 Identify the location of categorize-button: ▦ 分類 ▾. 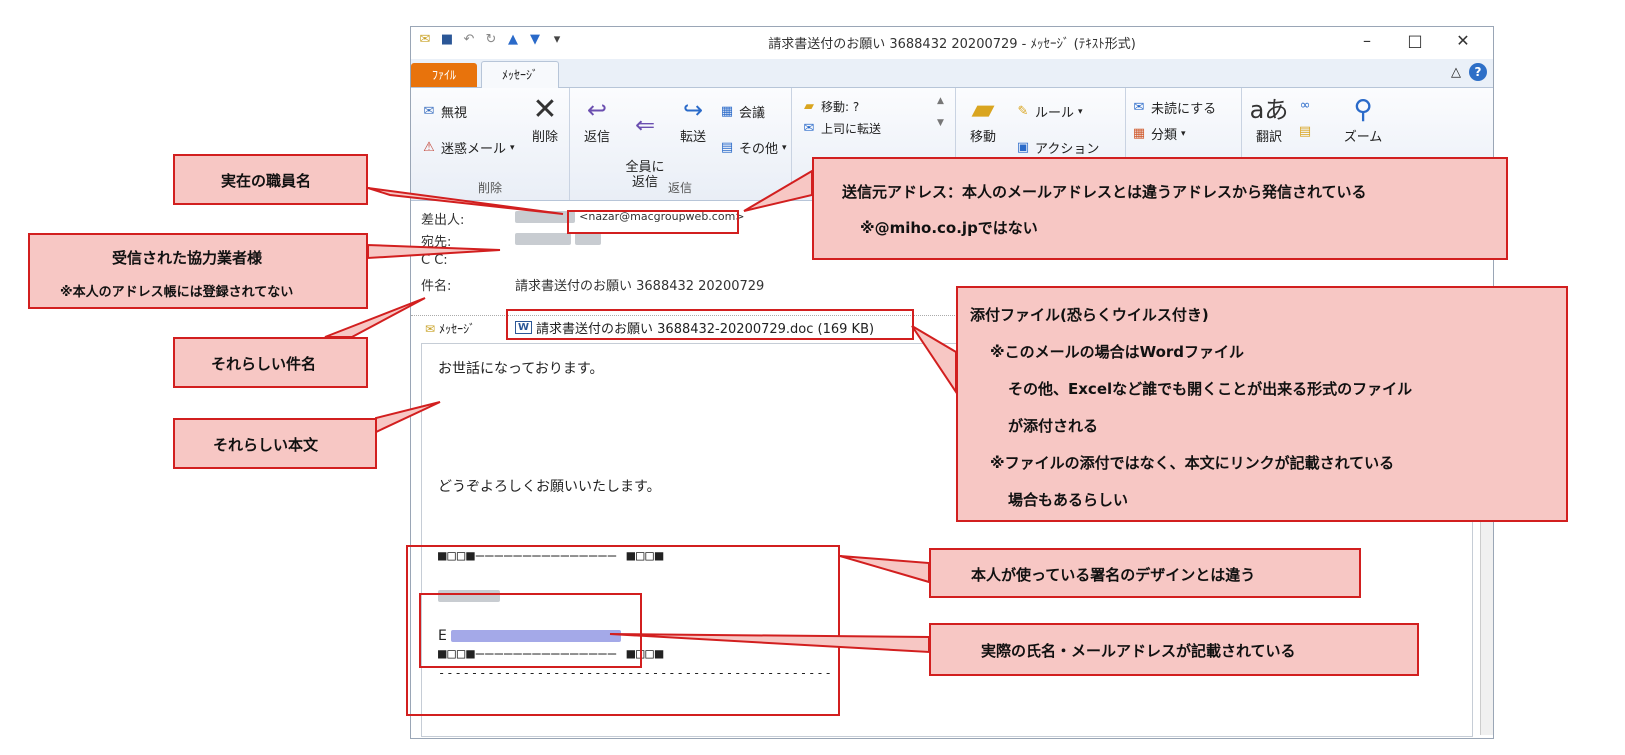
(1158, 134).